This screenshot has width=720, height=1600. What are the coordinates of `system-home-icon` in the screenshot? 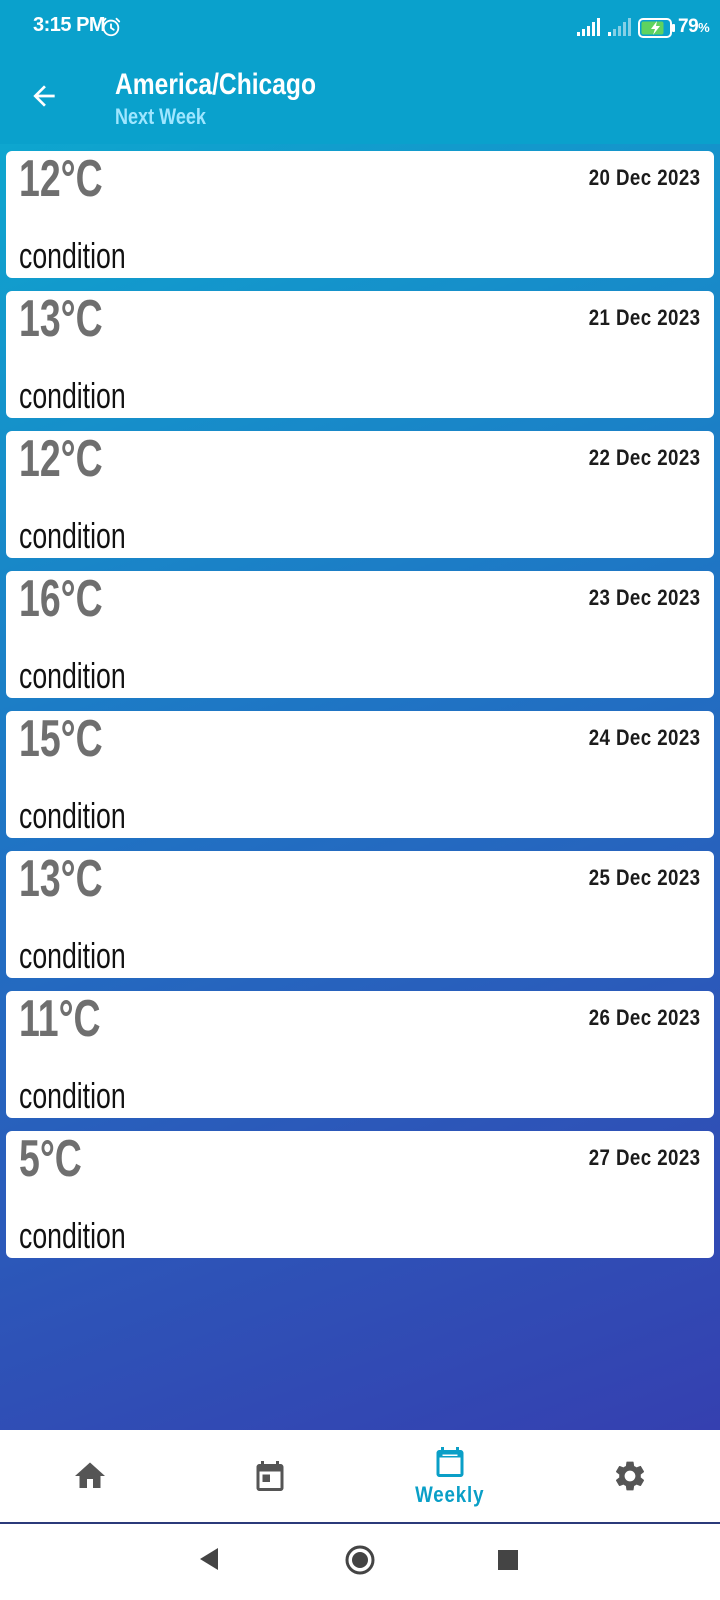 It's located at (360, 1560).